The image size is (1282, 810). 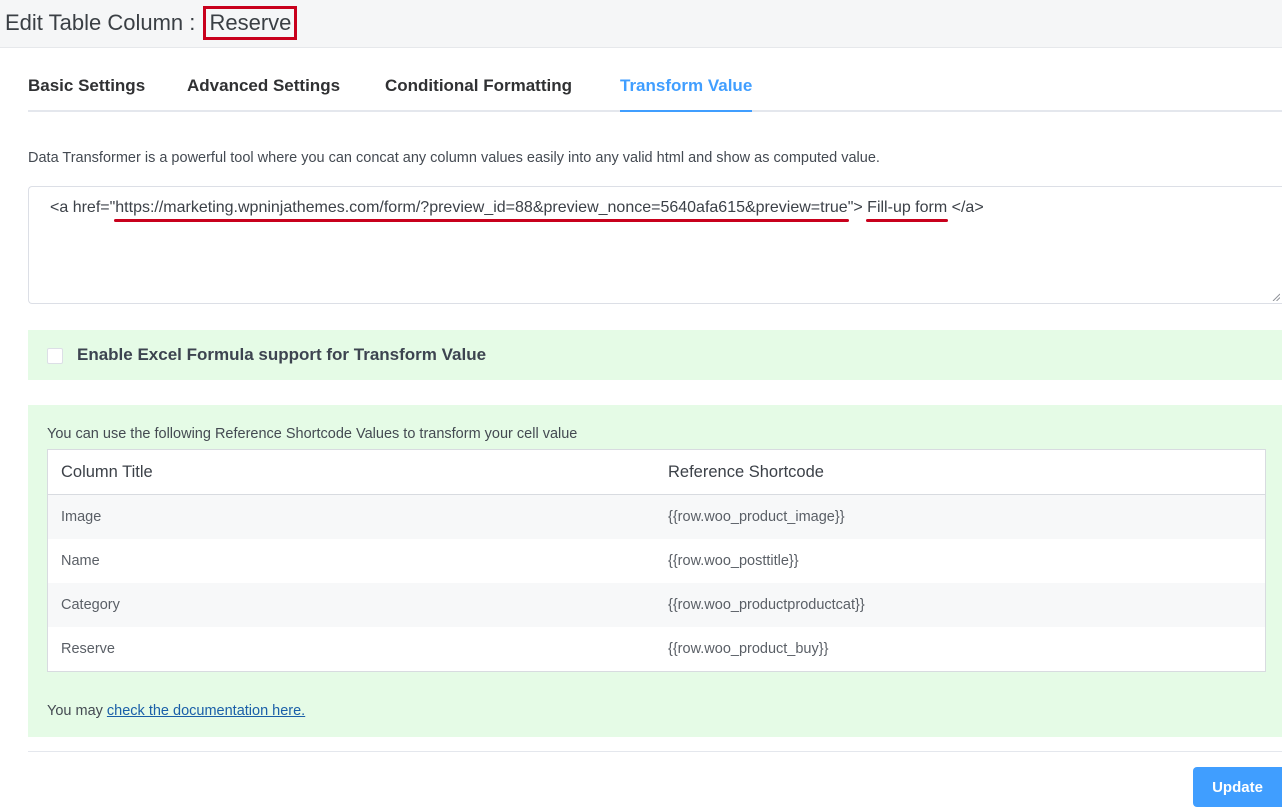 I want to click on header-reference-shortcode: Reference Shortcode, so click(x=746, y=472).